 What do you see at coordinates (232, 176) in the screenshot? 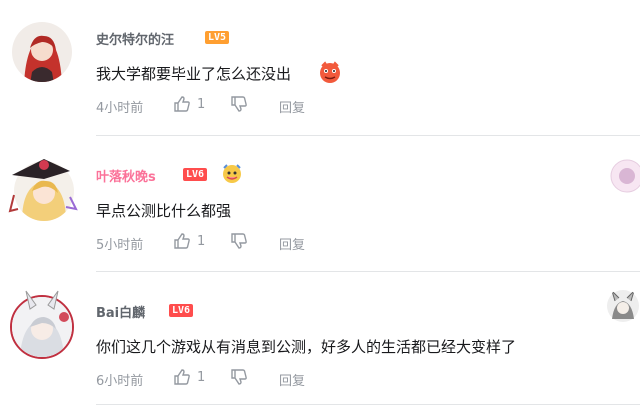
I see `medal-icon` at bounding box center [232, 176].